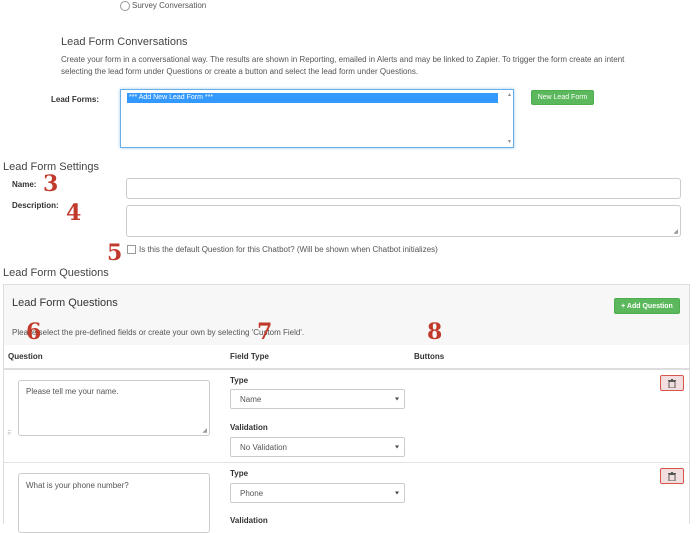 Image resolution: width=700 pixels, height=533 pixels. What do you see at coordinates (249, 427) in the screenshot?
I see `validation-label-1: Validation` at bounding box center [249, 427].